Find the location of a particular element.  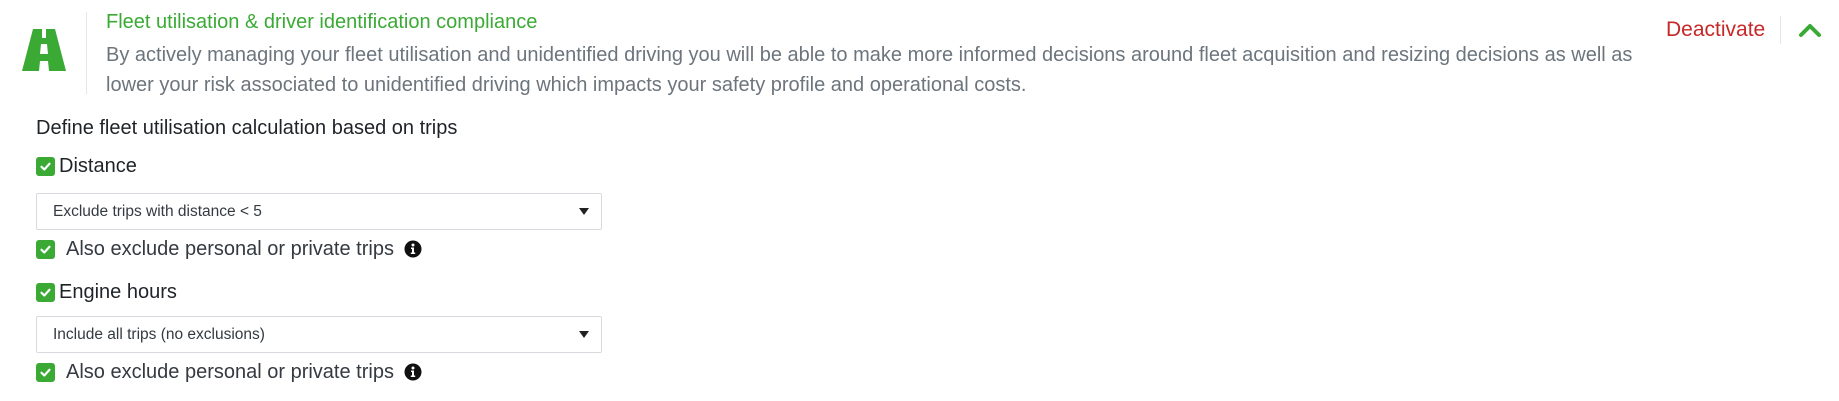

engine-hours-exclusion-select: Include all trips (no exclusions) is located at coordinates (319, 334).